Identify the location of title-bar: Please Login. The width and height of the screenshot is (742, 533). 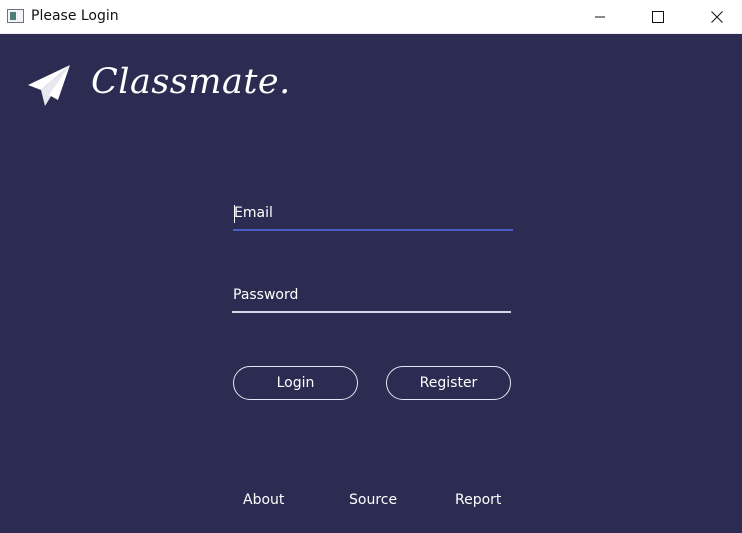
(371, 17).